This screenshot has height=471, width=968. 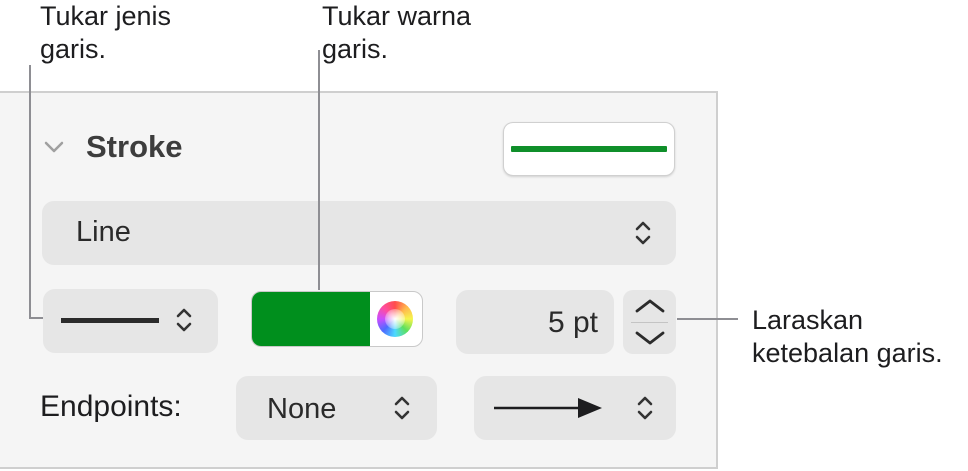 I want to click on stroke-section-title: Stroke, so click(x=134, y=146).